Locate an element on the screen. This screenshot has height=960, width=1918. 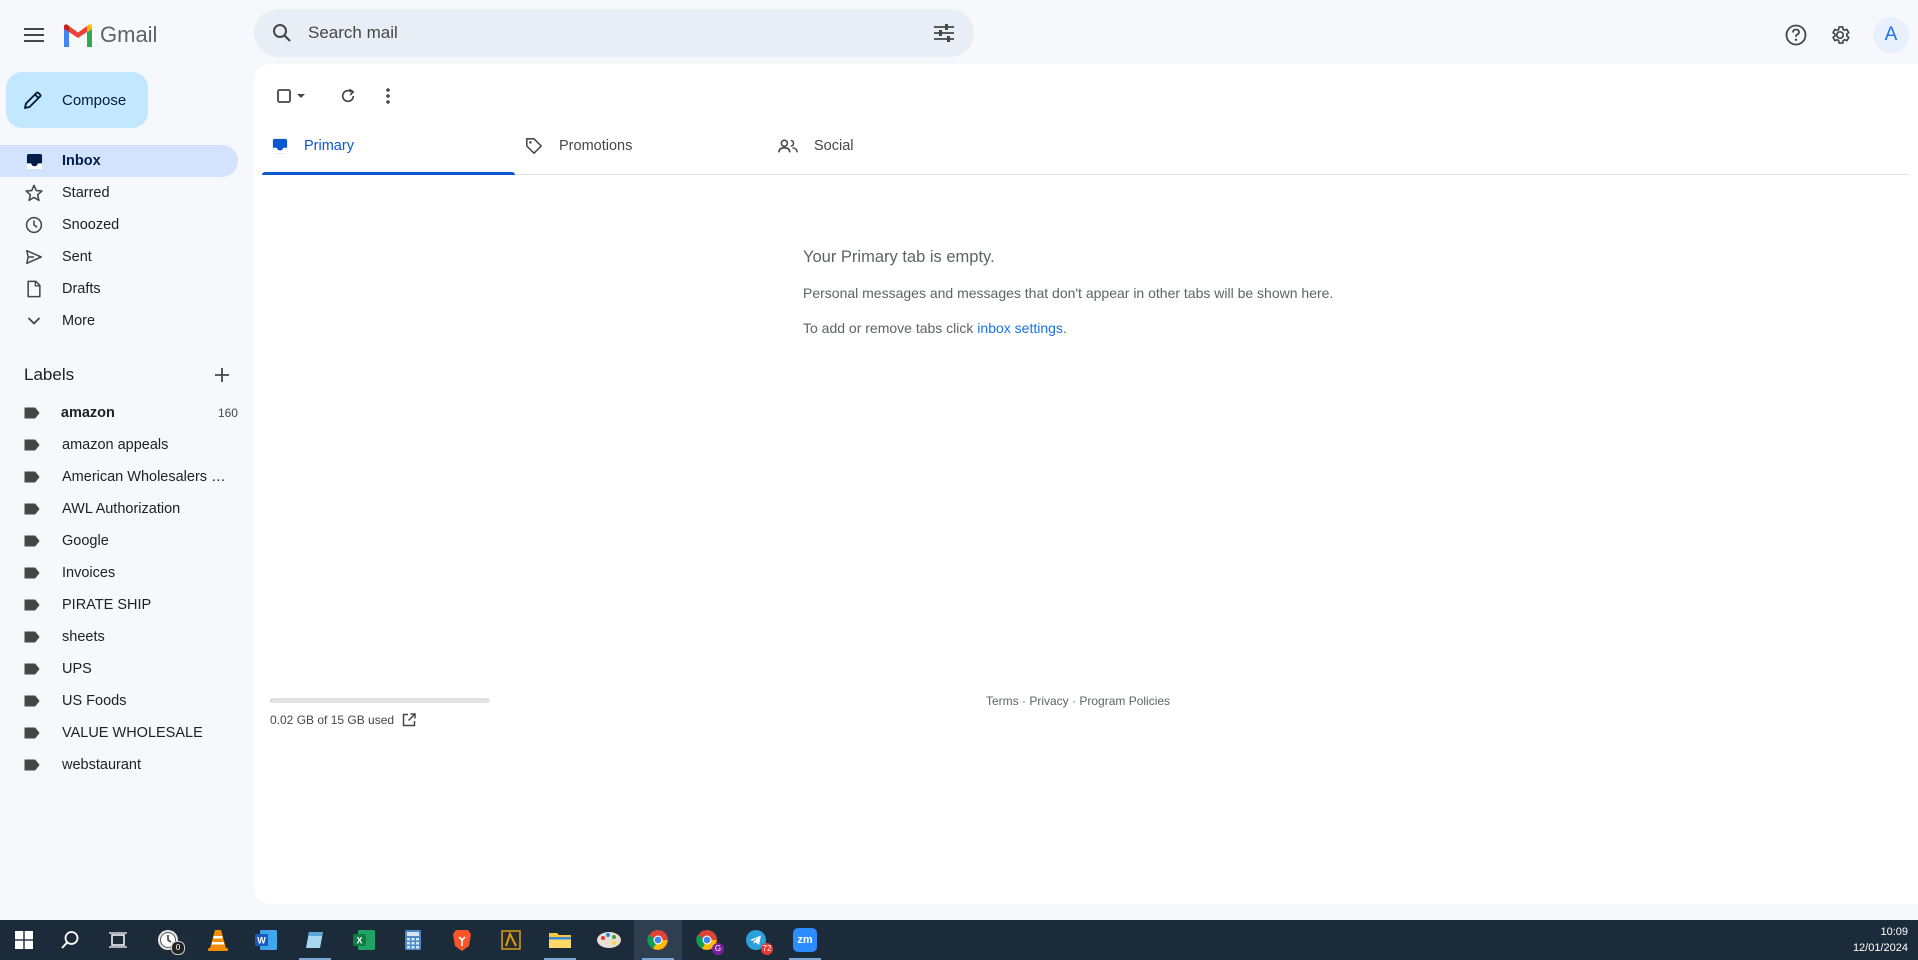
nav-item-snoozed: Snoozed is located at coordinates (119, 225).